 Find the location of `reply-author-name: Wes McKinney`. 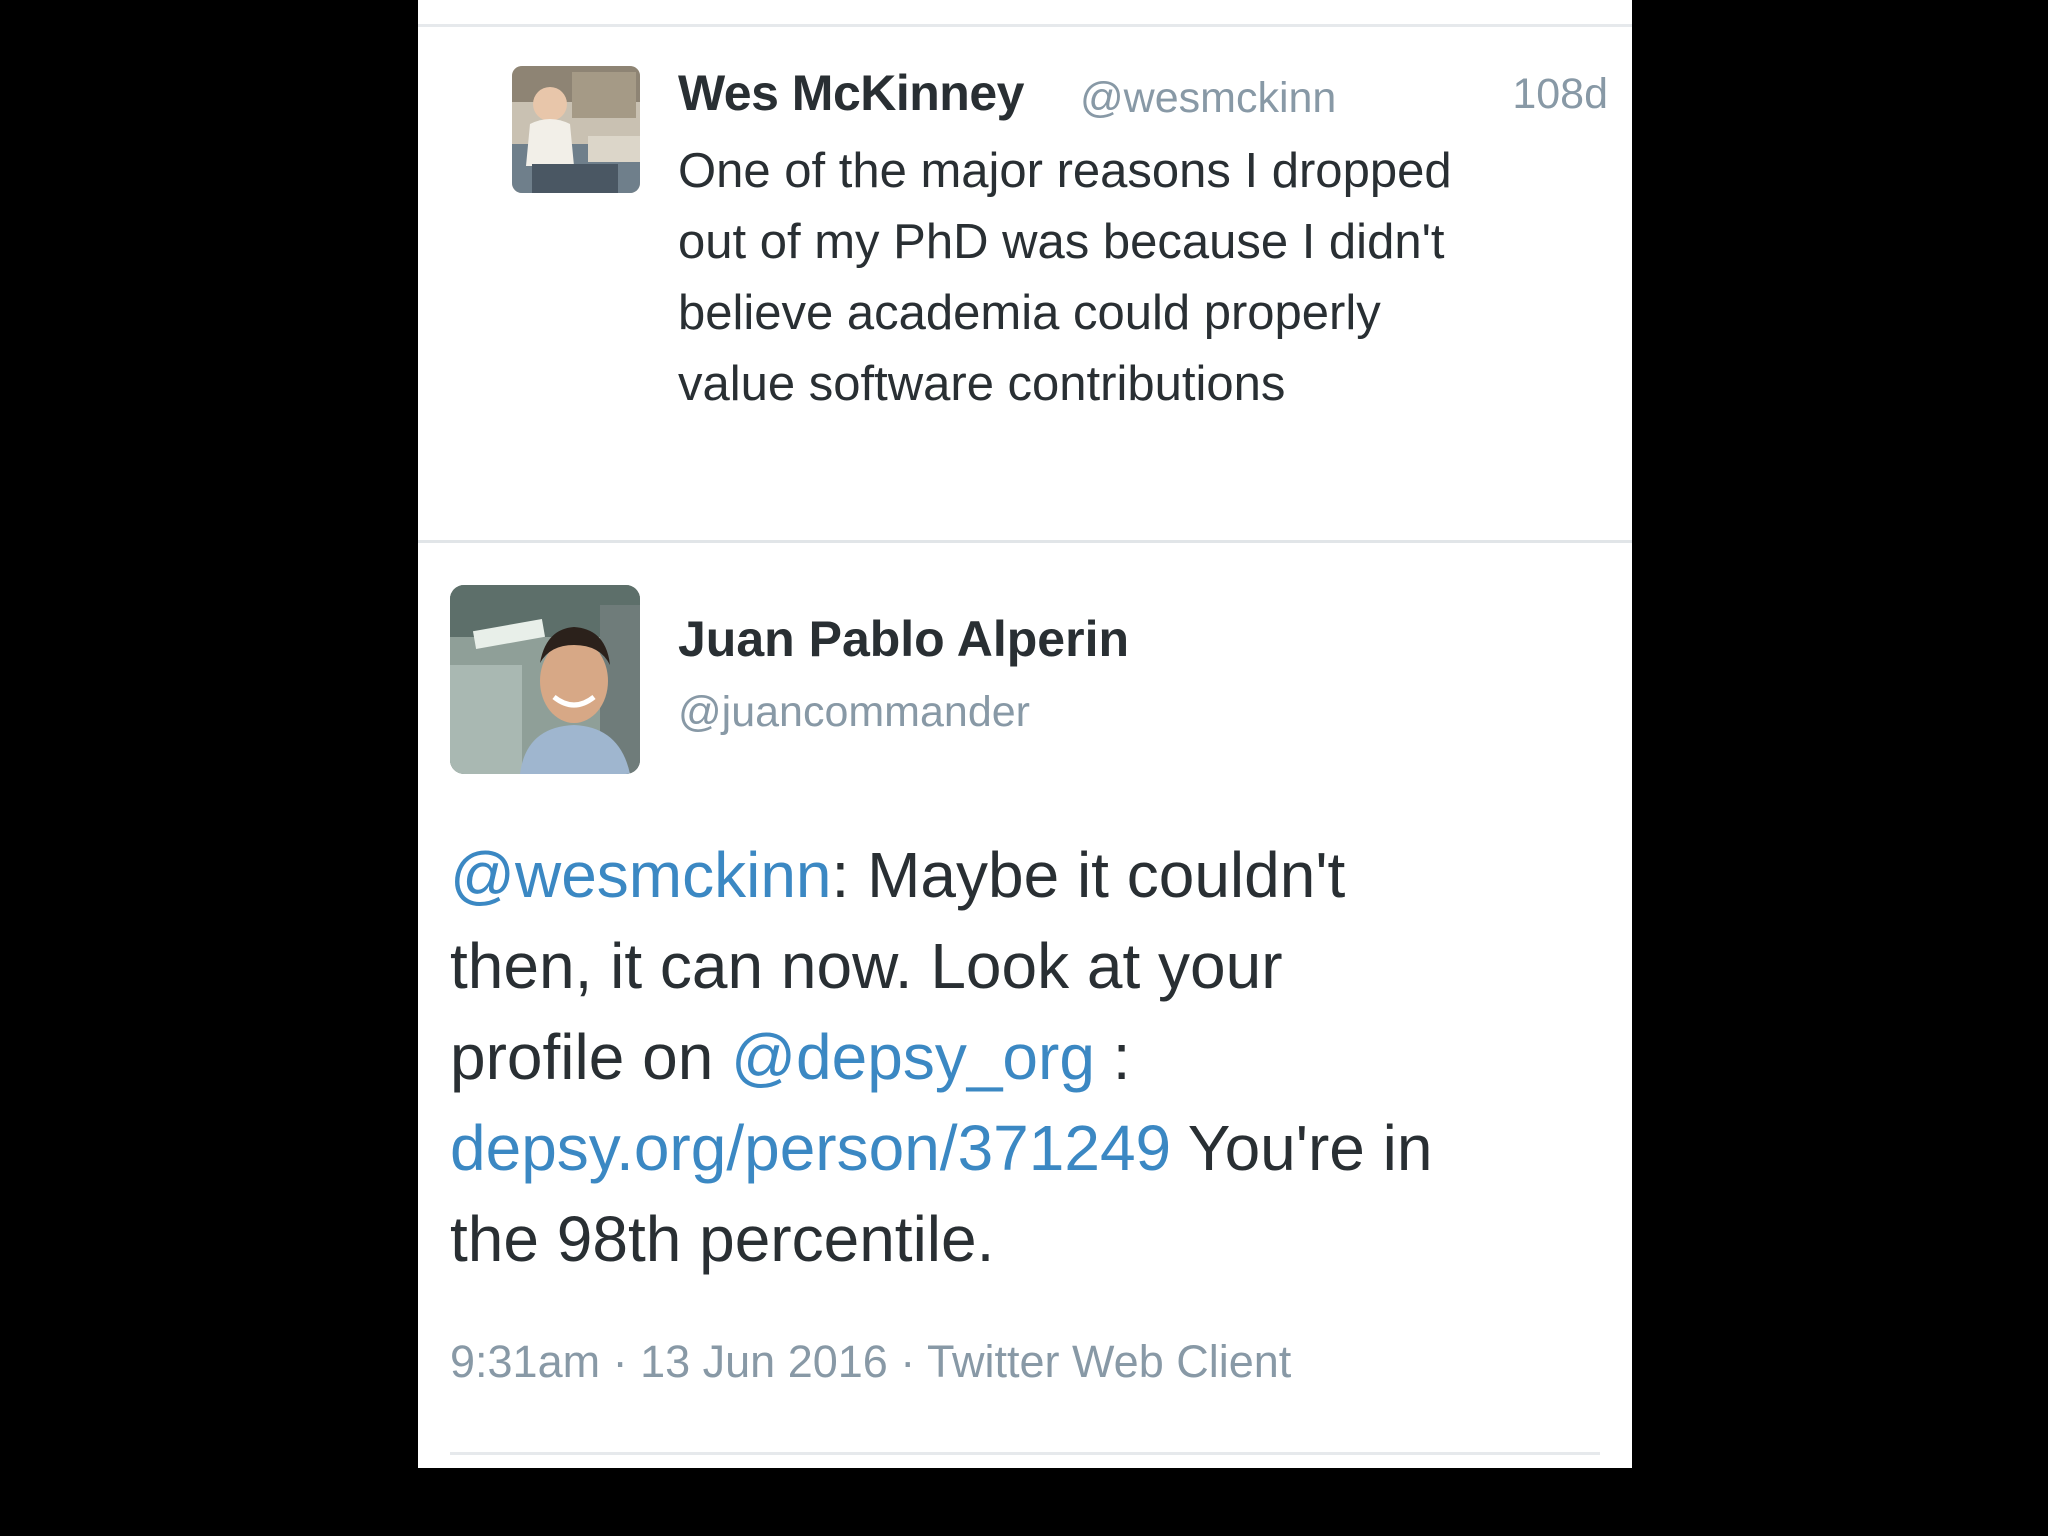

reply-author-name: Wes McKinney is located at coordinates (851, 93).